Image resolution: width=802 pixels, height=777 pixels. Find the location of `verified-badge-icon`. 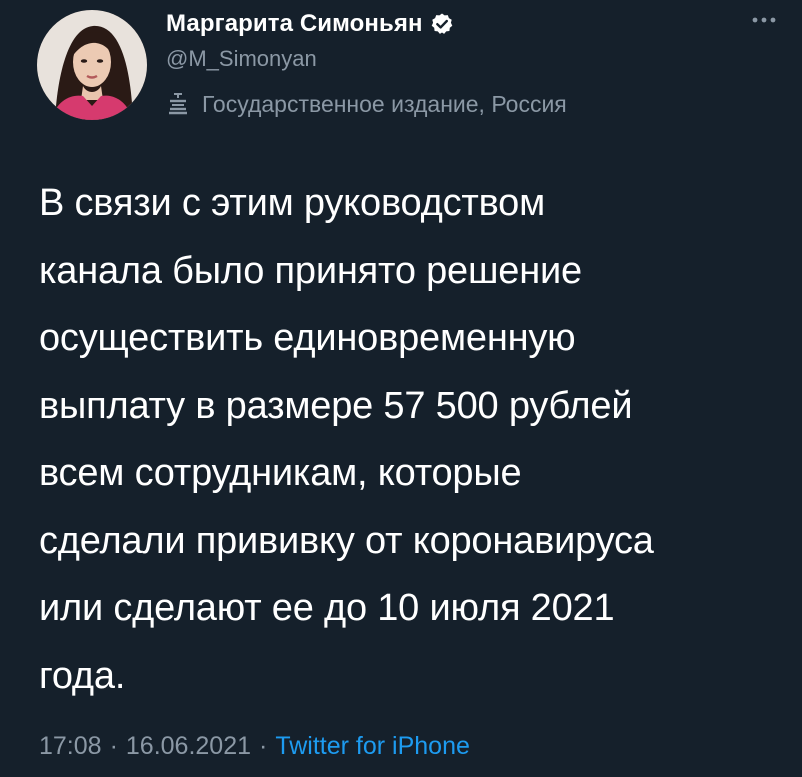

verified-badge-icon is located at coordinates (442, 24).